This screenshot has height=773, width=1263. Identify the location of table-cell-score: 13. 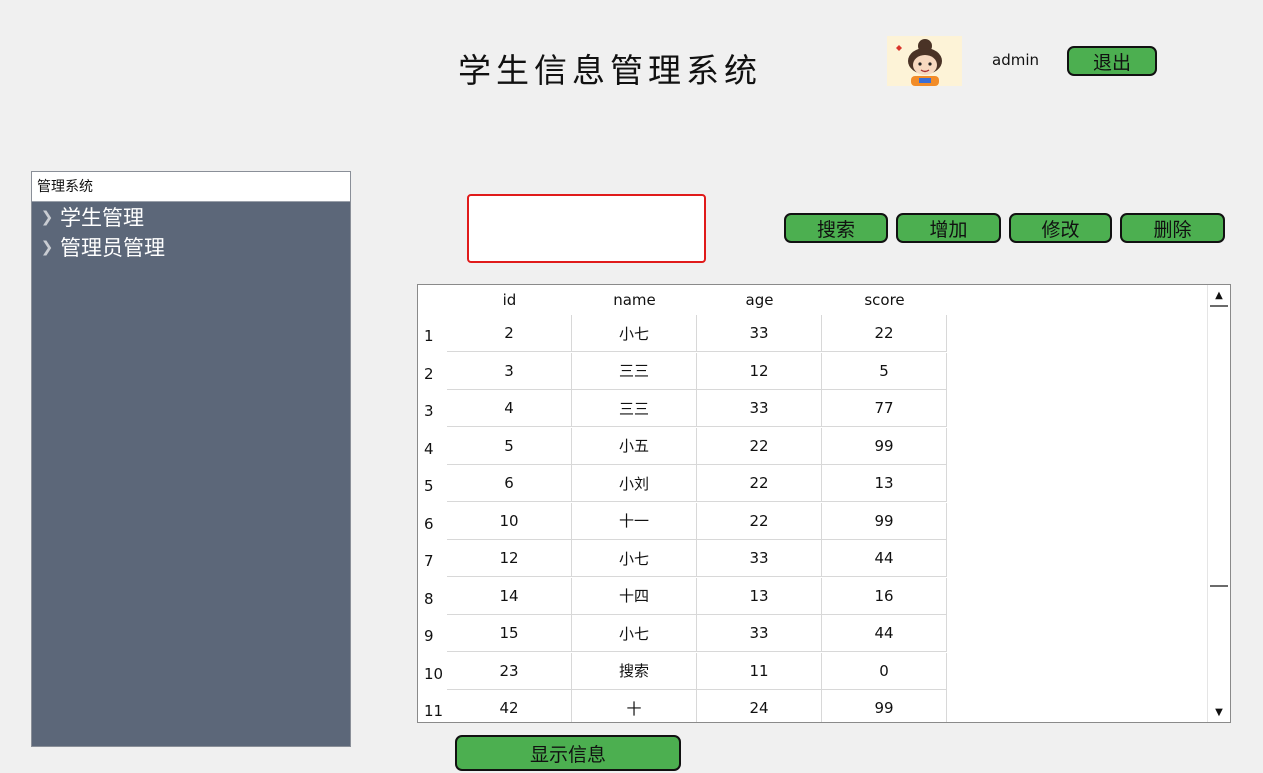
(884, 483).